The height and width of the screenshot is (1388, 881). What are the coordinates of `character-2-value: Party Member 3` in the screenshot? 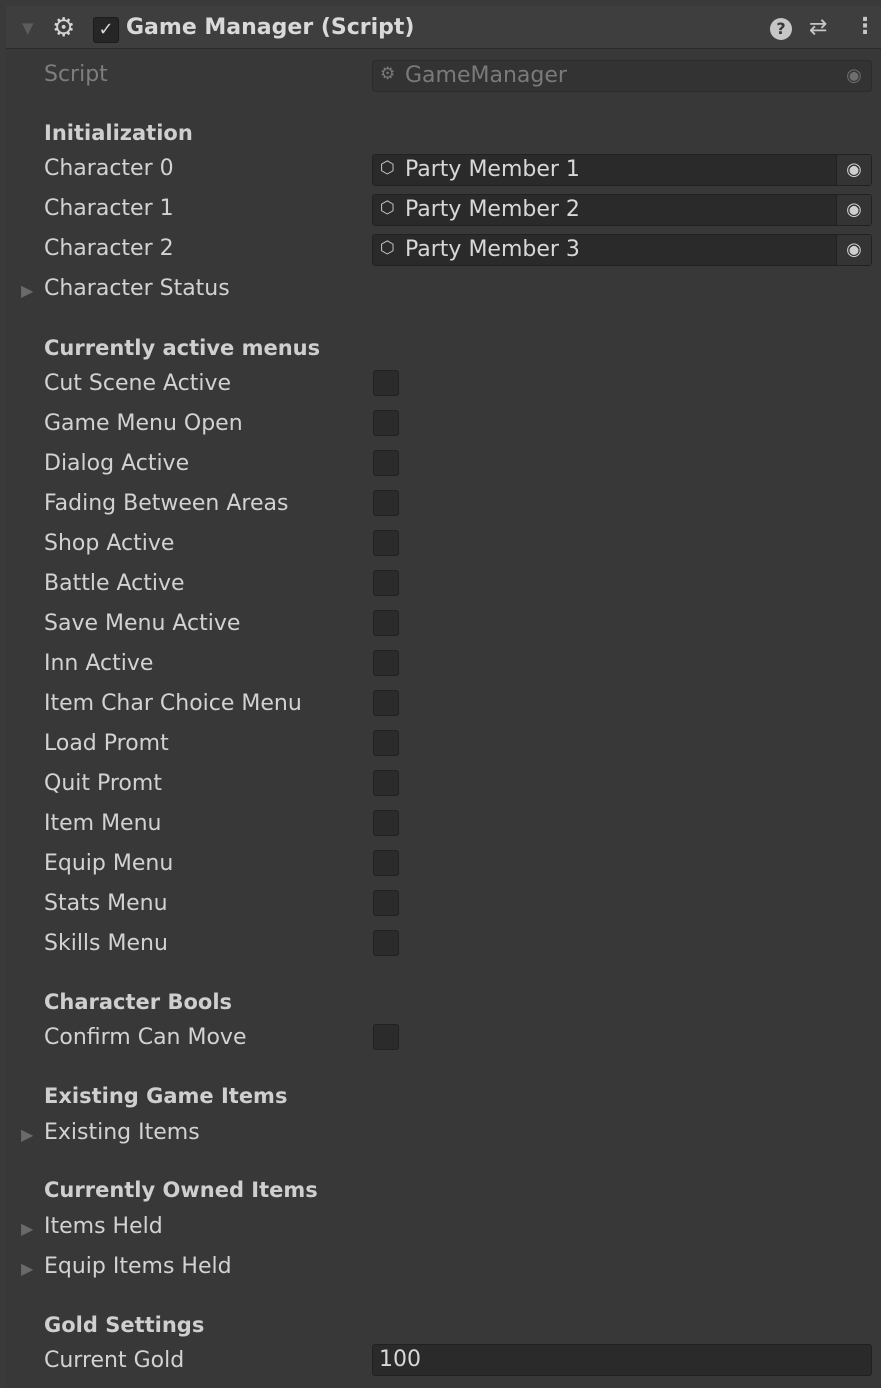 It's located at (492, 249).